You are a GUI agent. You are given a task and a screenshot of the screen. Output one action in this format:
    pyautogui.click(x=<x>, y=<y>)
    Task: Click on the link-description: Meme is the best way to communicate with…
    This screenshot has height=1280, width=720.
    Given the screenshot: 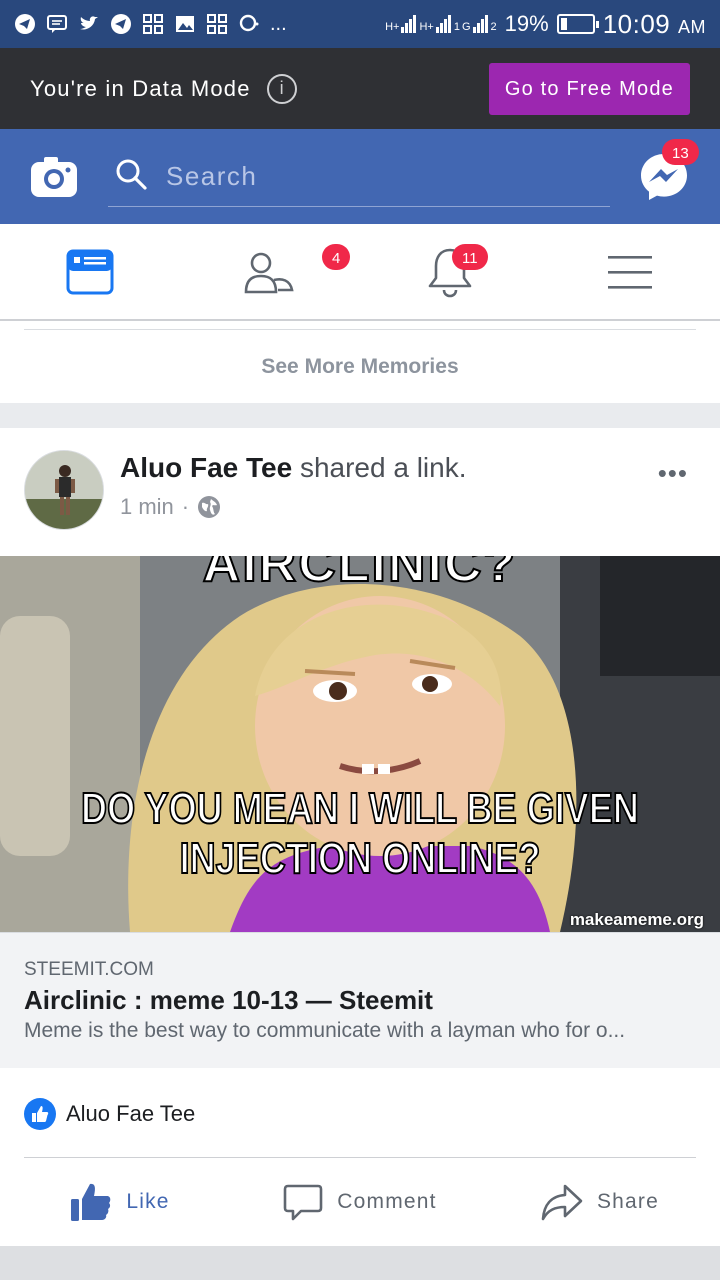 What is the action you would take?
    pyautogui.click(x=325, y=1030)
    